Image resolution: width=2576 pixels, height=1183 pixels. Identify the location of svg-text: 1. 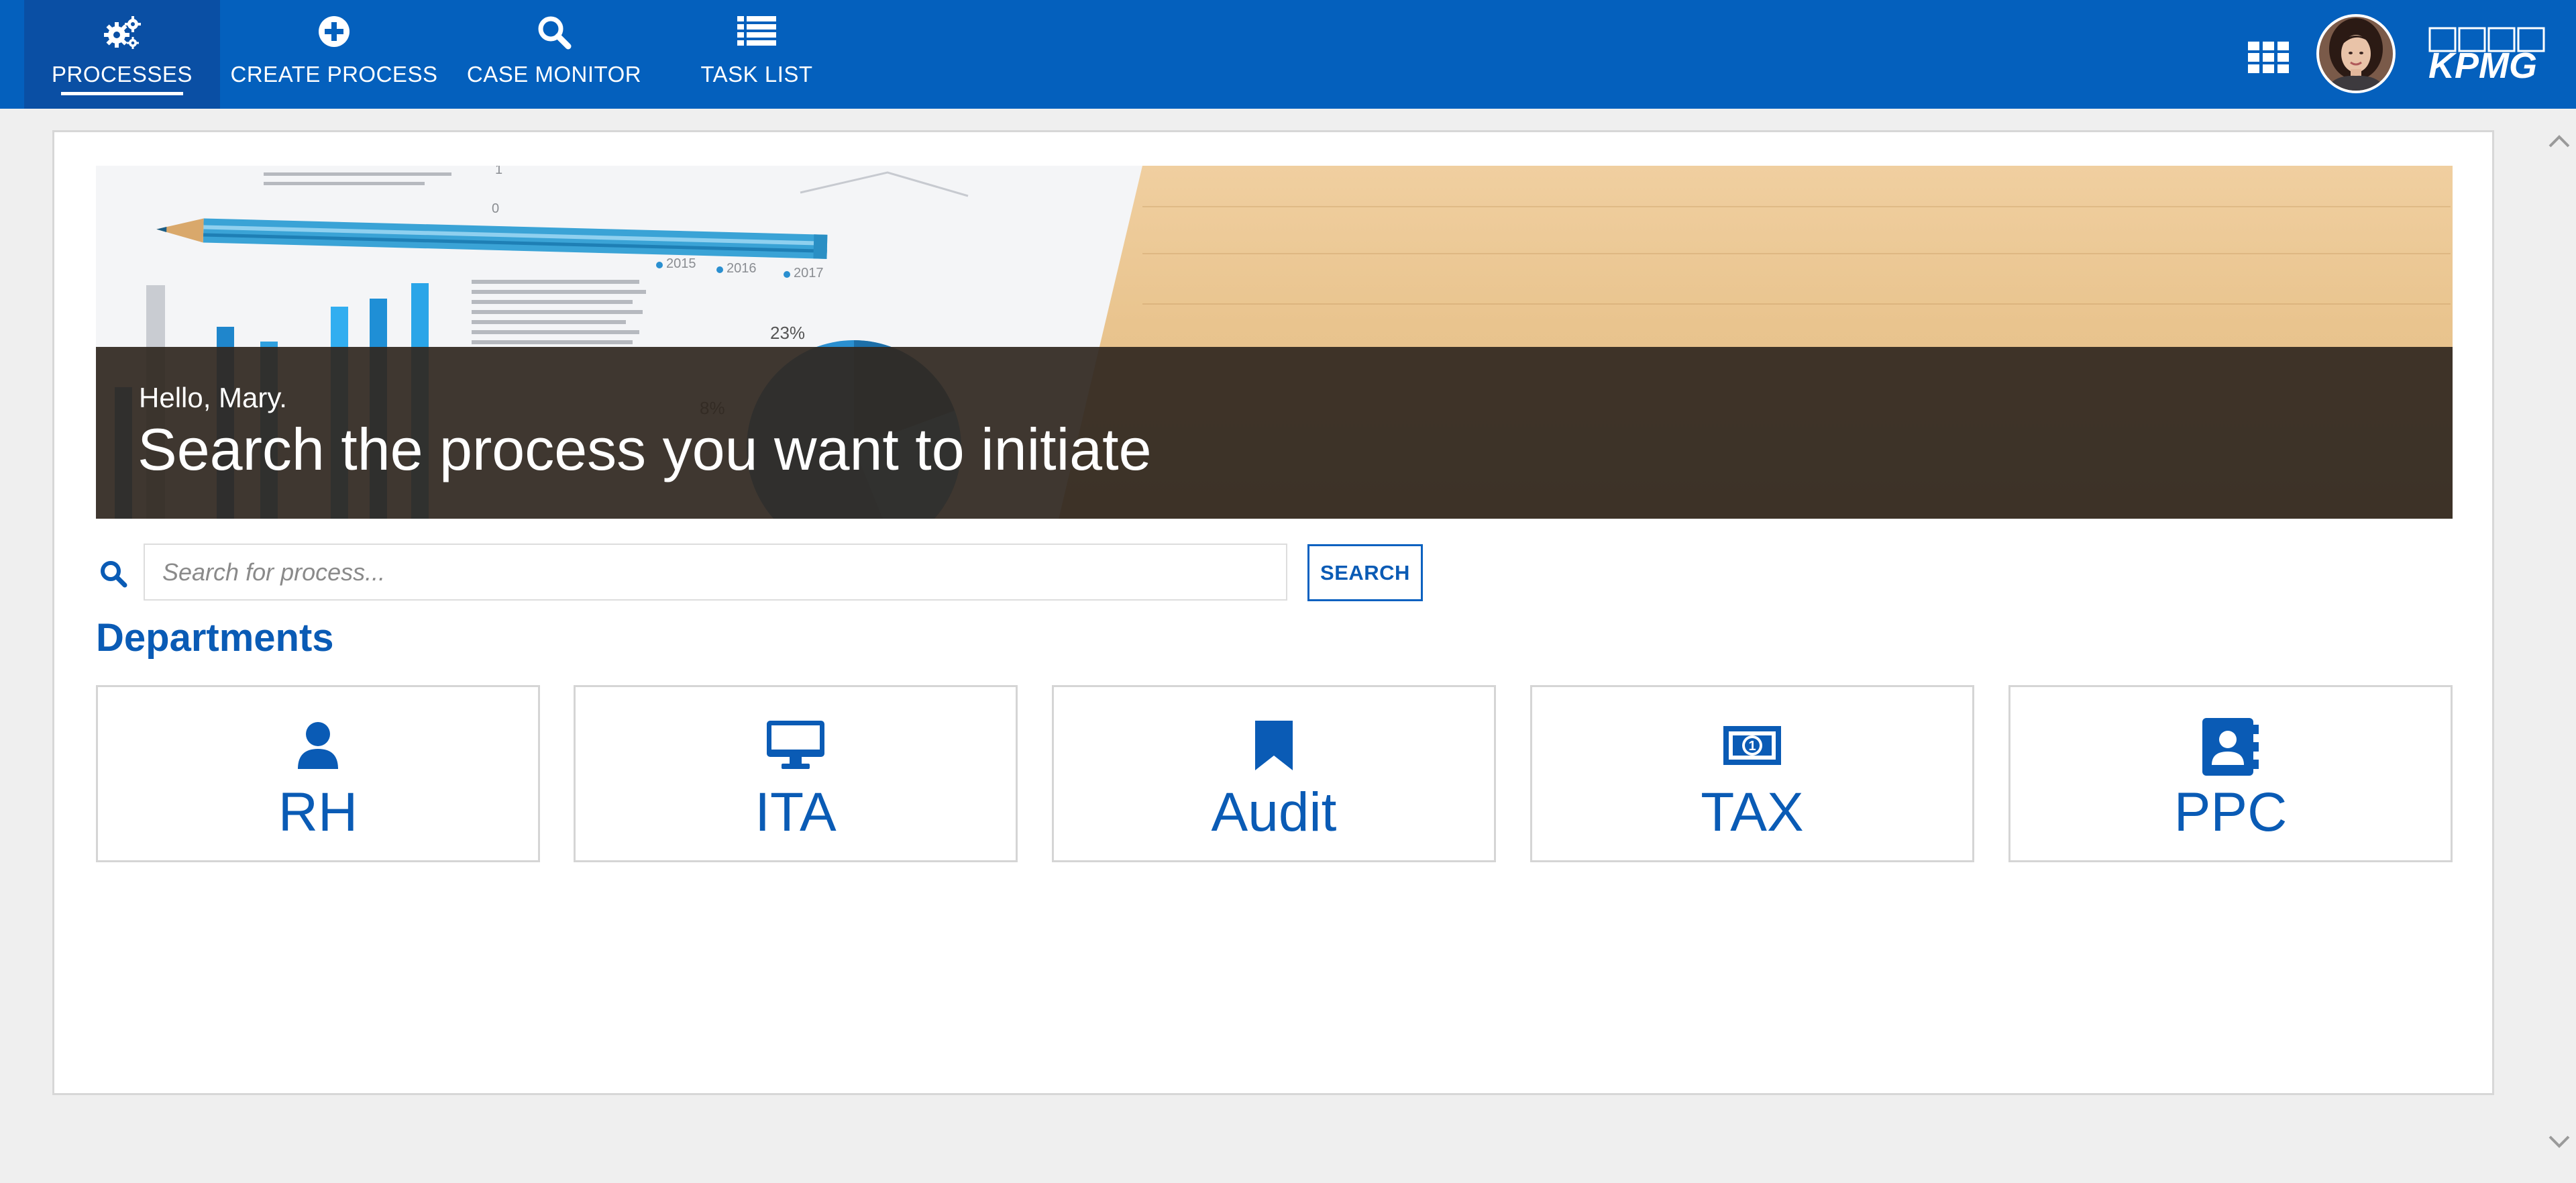
(1752, 747).